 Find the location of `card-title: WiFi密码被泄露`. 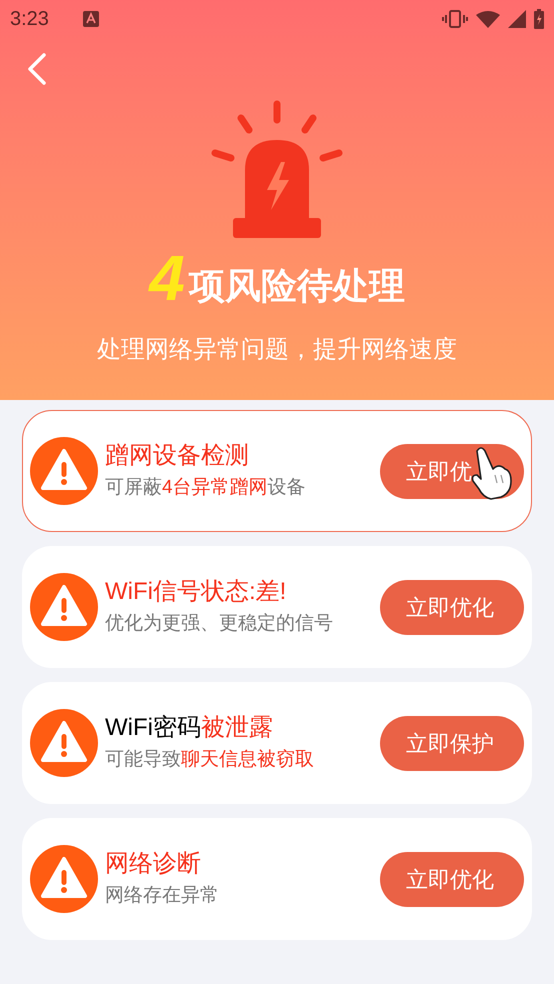

card-title: WiFi密码被泄露 is located at coordinates (189, 728).